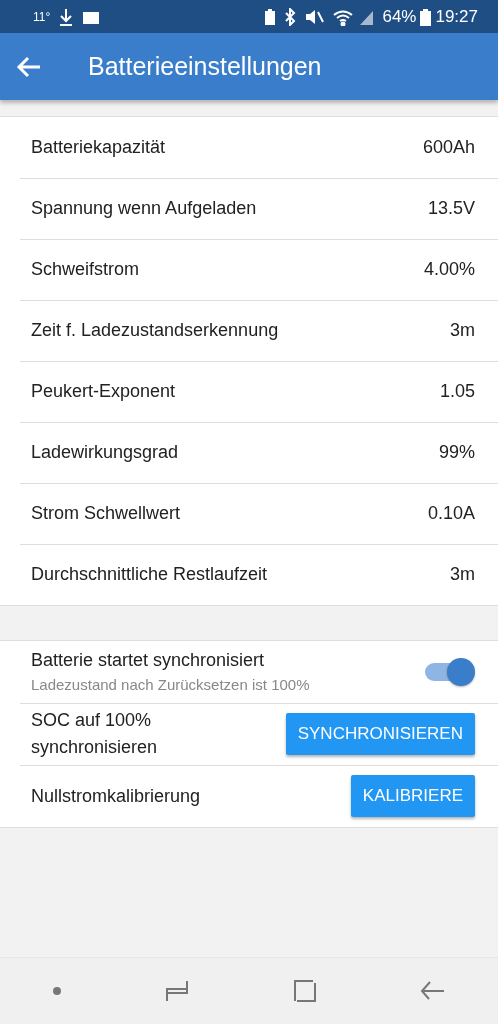  Describe the element at coordinates (144, 208) in the screenshot. I see `setting-label: Spannung wenn Aufgeladen` at that location.